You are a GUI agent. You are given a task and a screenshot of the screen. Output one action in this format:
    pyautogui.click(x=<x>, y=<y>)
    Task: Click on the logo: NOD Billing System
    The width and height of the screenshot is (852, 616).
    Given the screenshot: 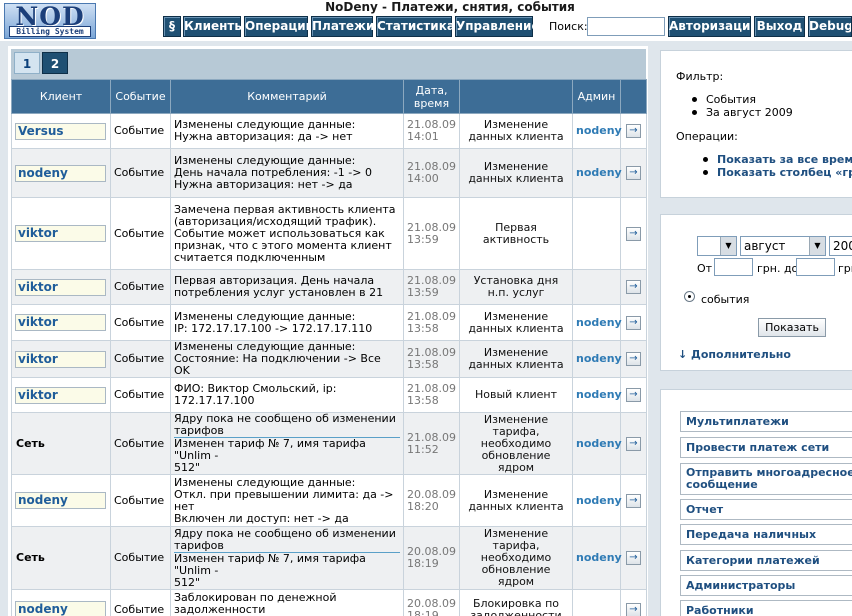 What is the action you would take?
    pyautogui.click(x=50, y=21)
    